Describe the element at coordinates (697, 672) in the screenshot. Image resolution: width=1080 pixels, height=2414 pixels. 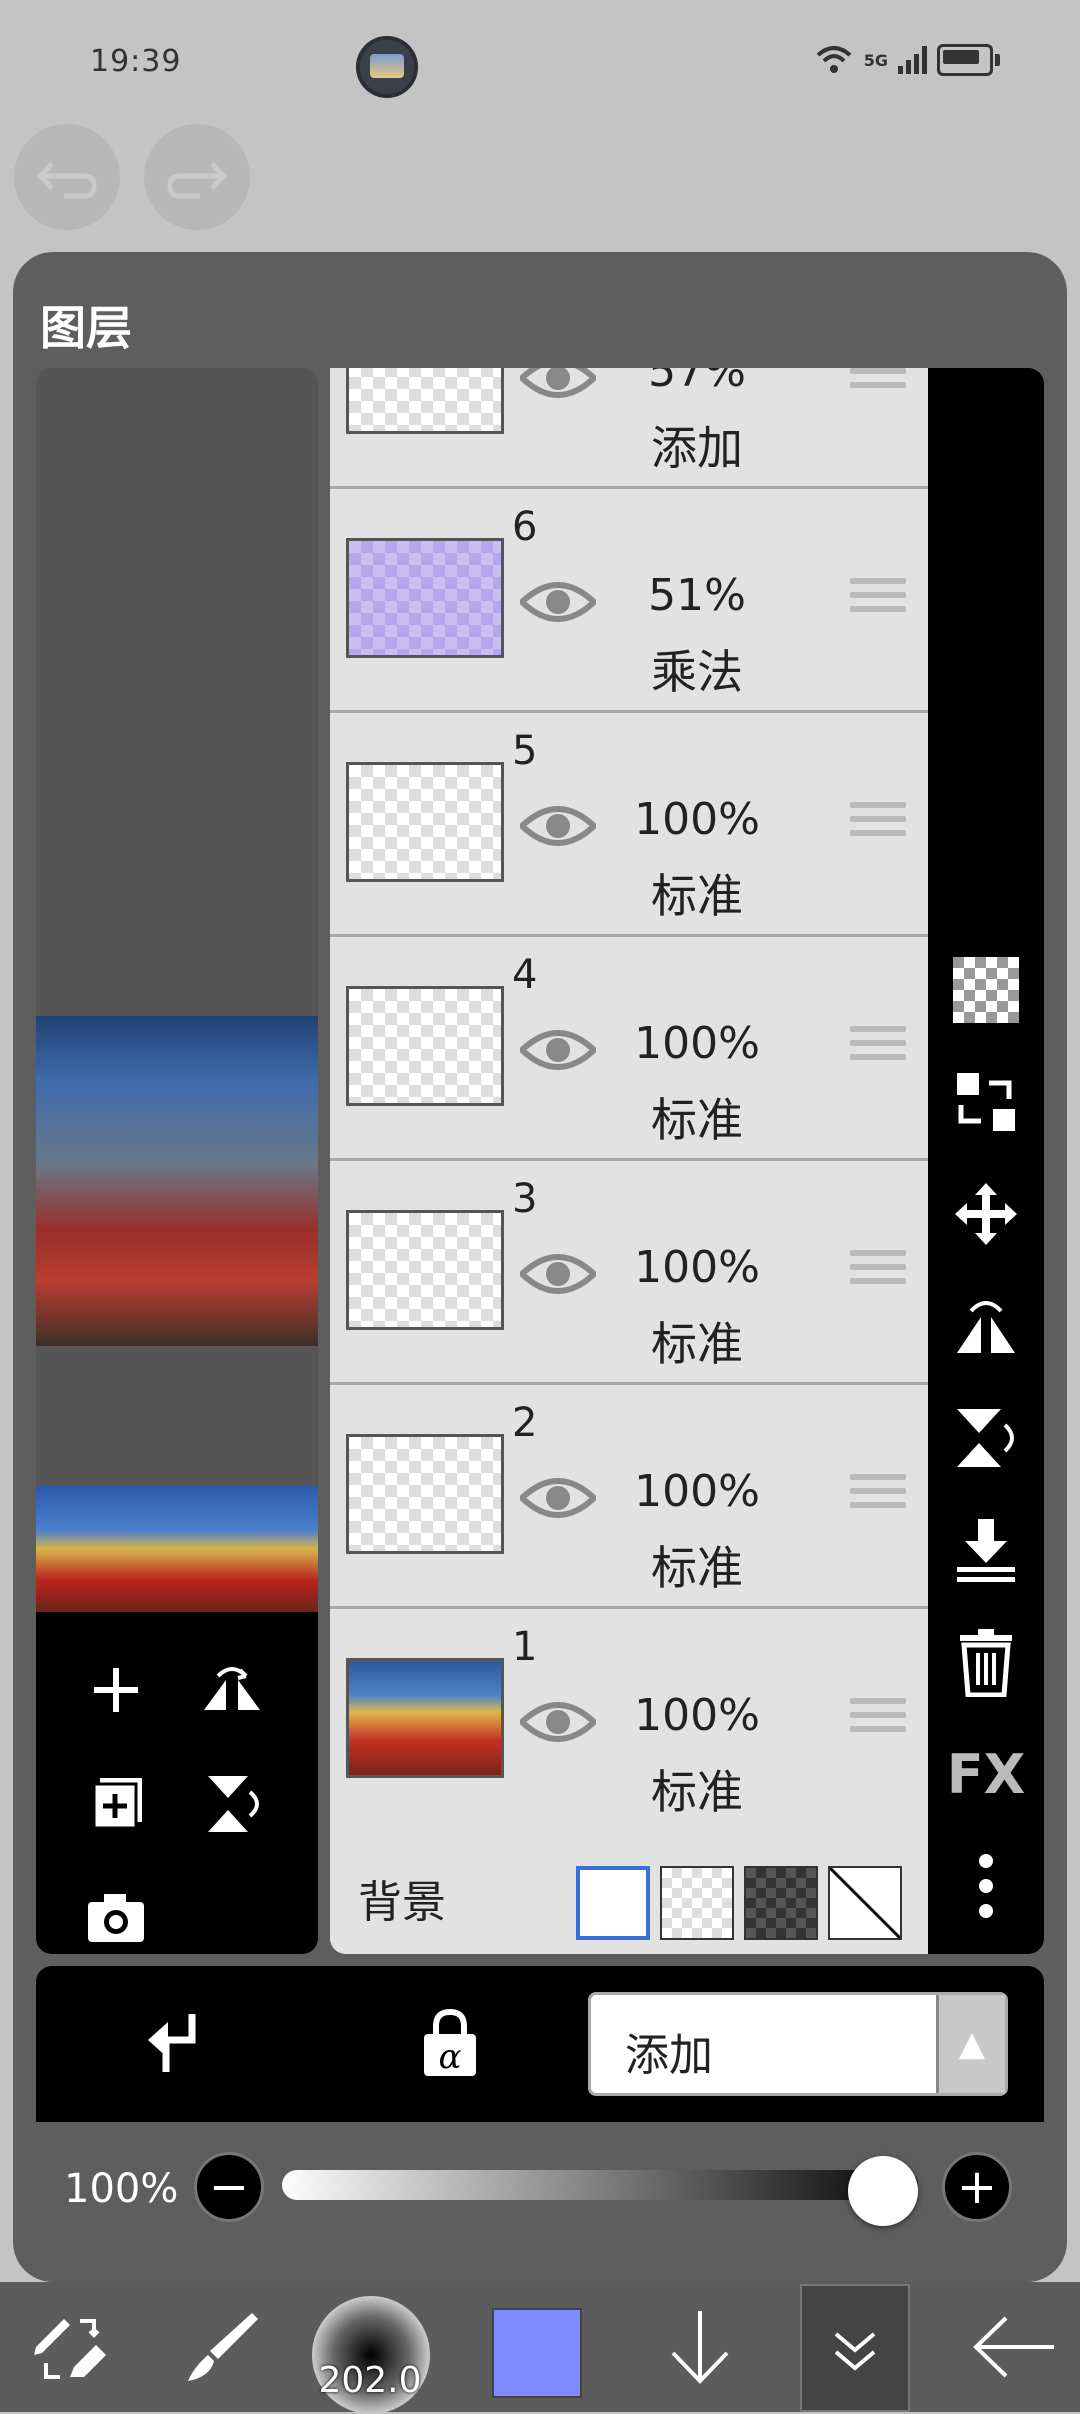
I see `layer-blend-mode: 乘法` at that location.